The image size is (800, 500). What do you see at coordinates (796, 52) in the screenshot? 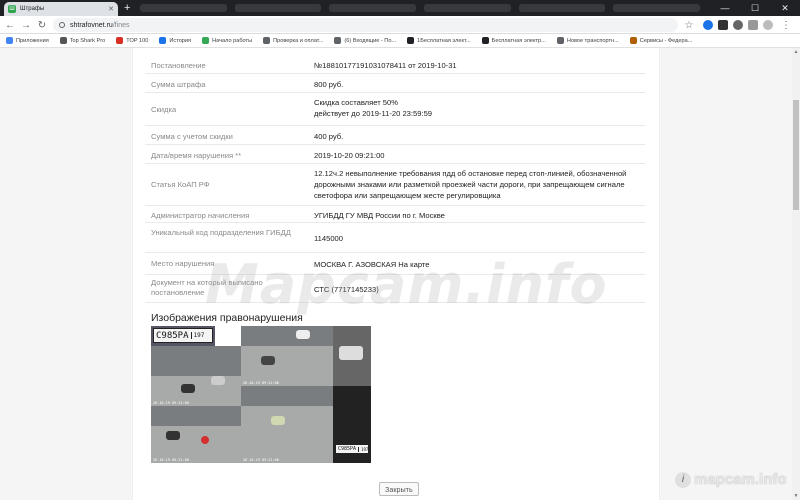
I see `scroll-up-icon: ▲` at bounding box center [796, 52].